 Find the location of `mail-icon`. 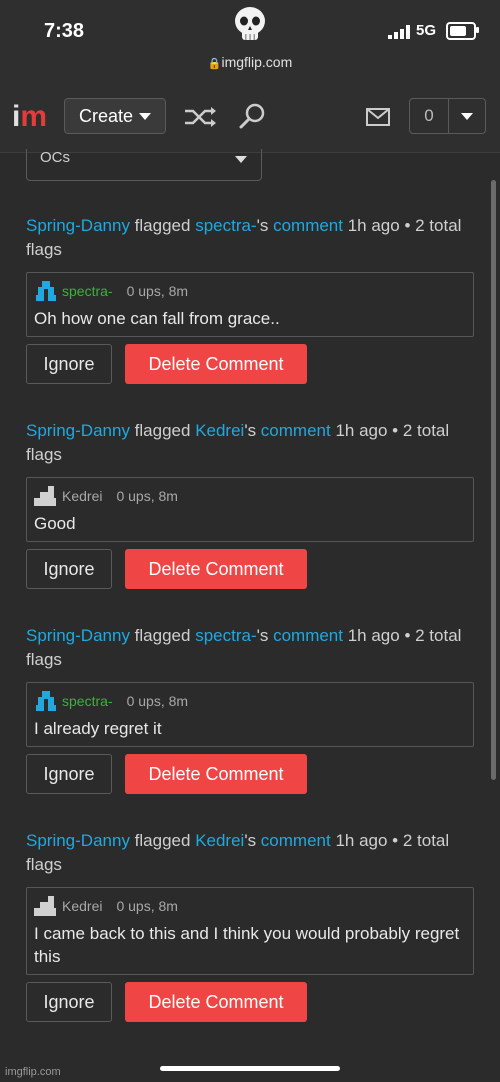

mail-icon is located at coordinates (378, 117).